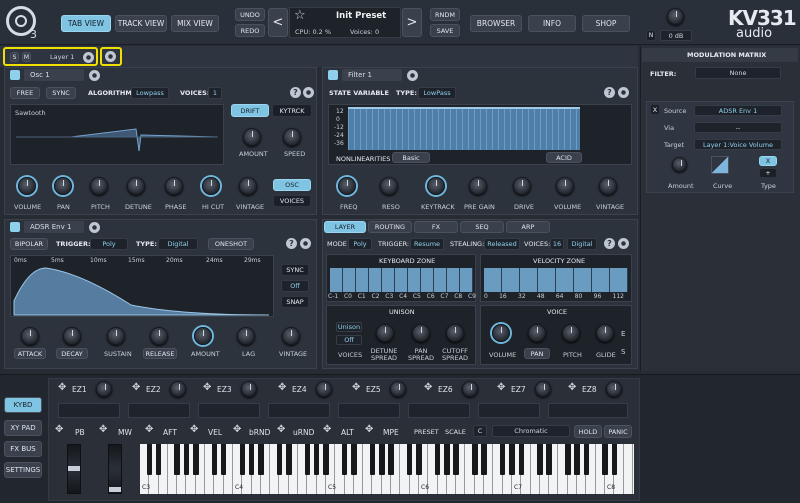 The image size is (800, 503). I want to click on env-enable-checkbox, so click(15, 227).